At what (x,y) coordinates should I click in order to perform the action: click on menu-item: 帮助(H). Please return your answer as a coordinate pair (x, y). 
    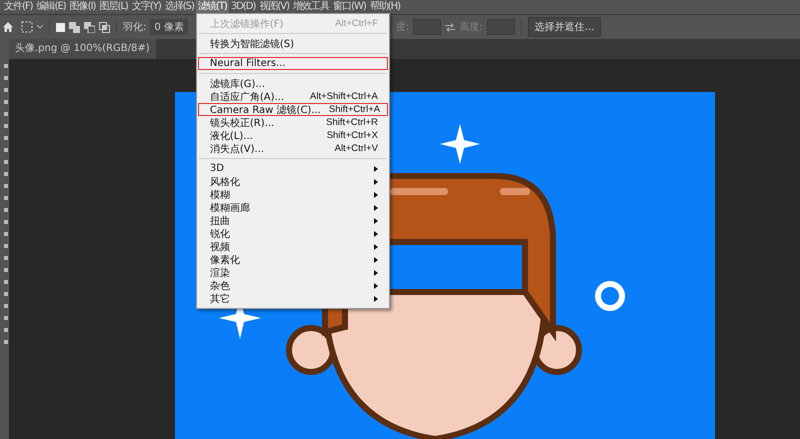
    Looking at the image, I should click on (385, 7).